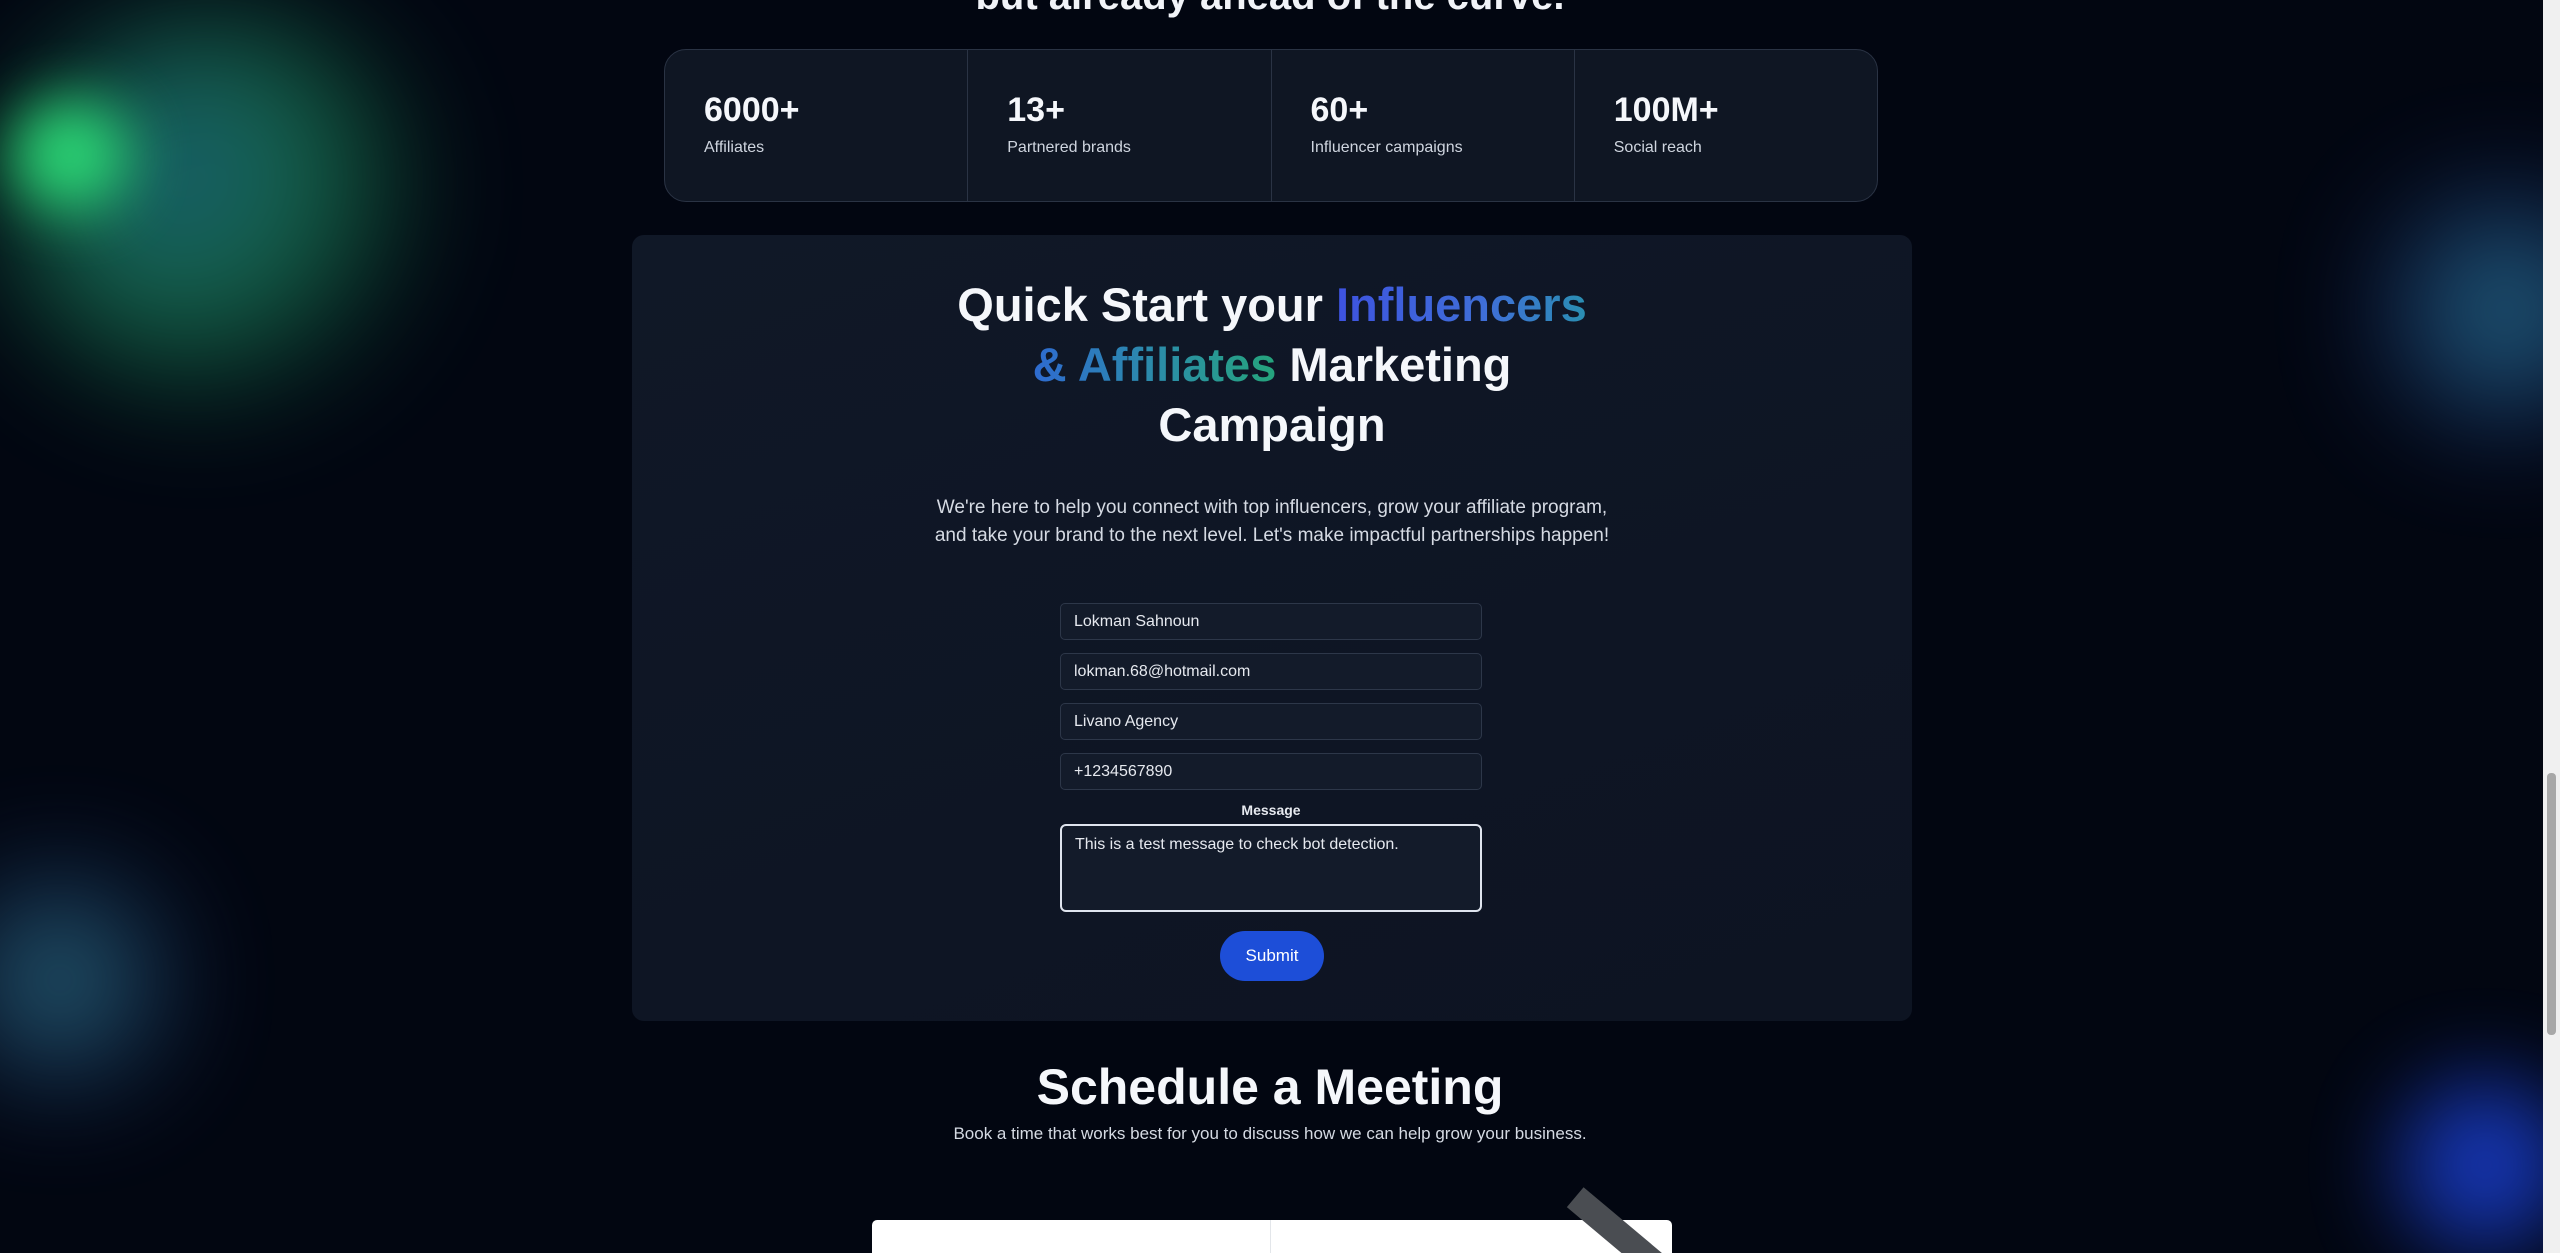 The image size is (2560, 1253). I want to click on divider, so click(1270, 1236).